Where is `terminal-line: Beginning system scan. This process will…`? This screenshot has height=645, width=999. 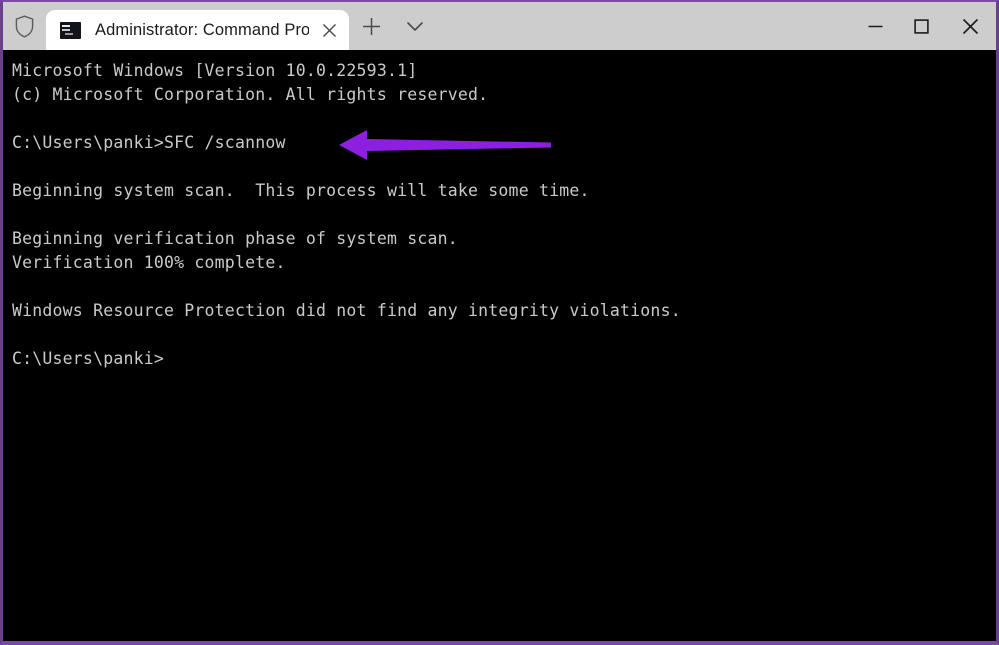
terminal-line: Beginning system scan. This process will… is located at coordinates (301, 190).